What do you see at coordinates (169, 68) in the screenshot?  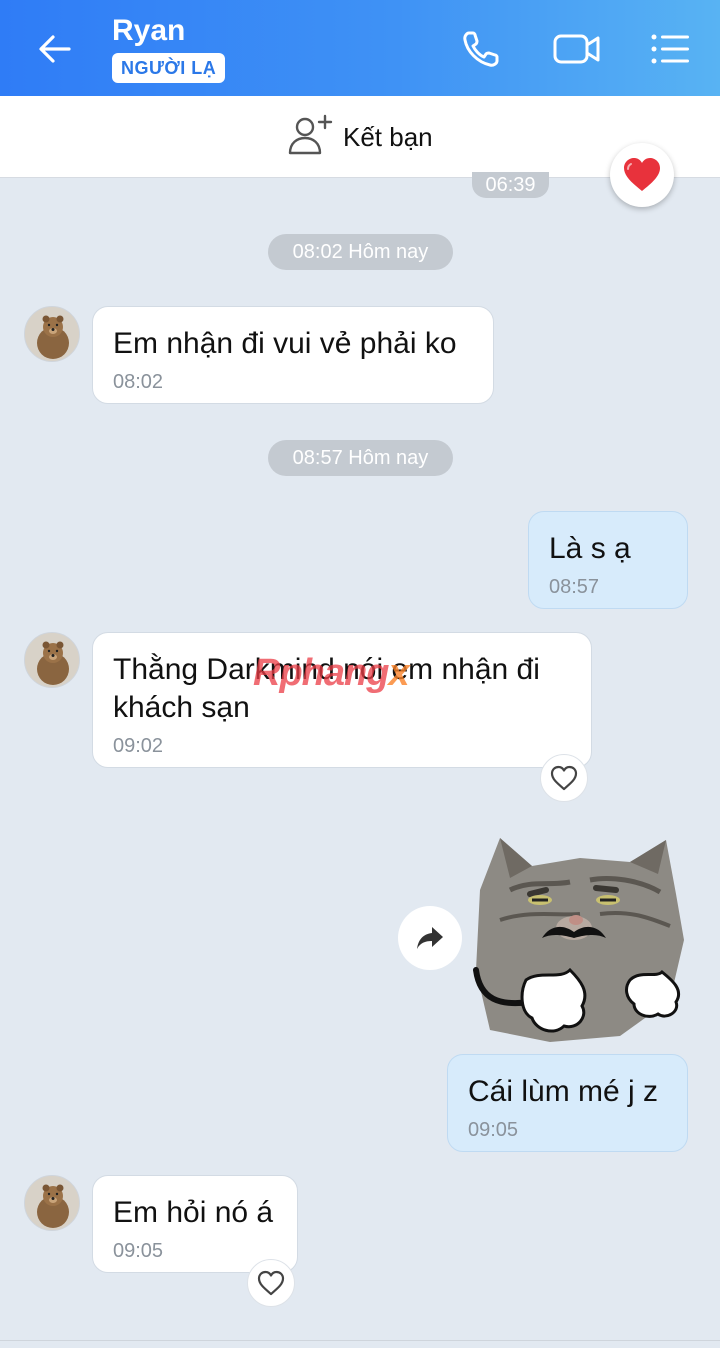 I see `stranger-badge: NGƯỜI LẠ` at bounding box center [169, 68].